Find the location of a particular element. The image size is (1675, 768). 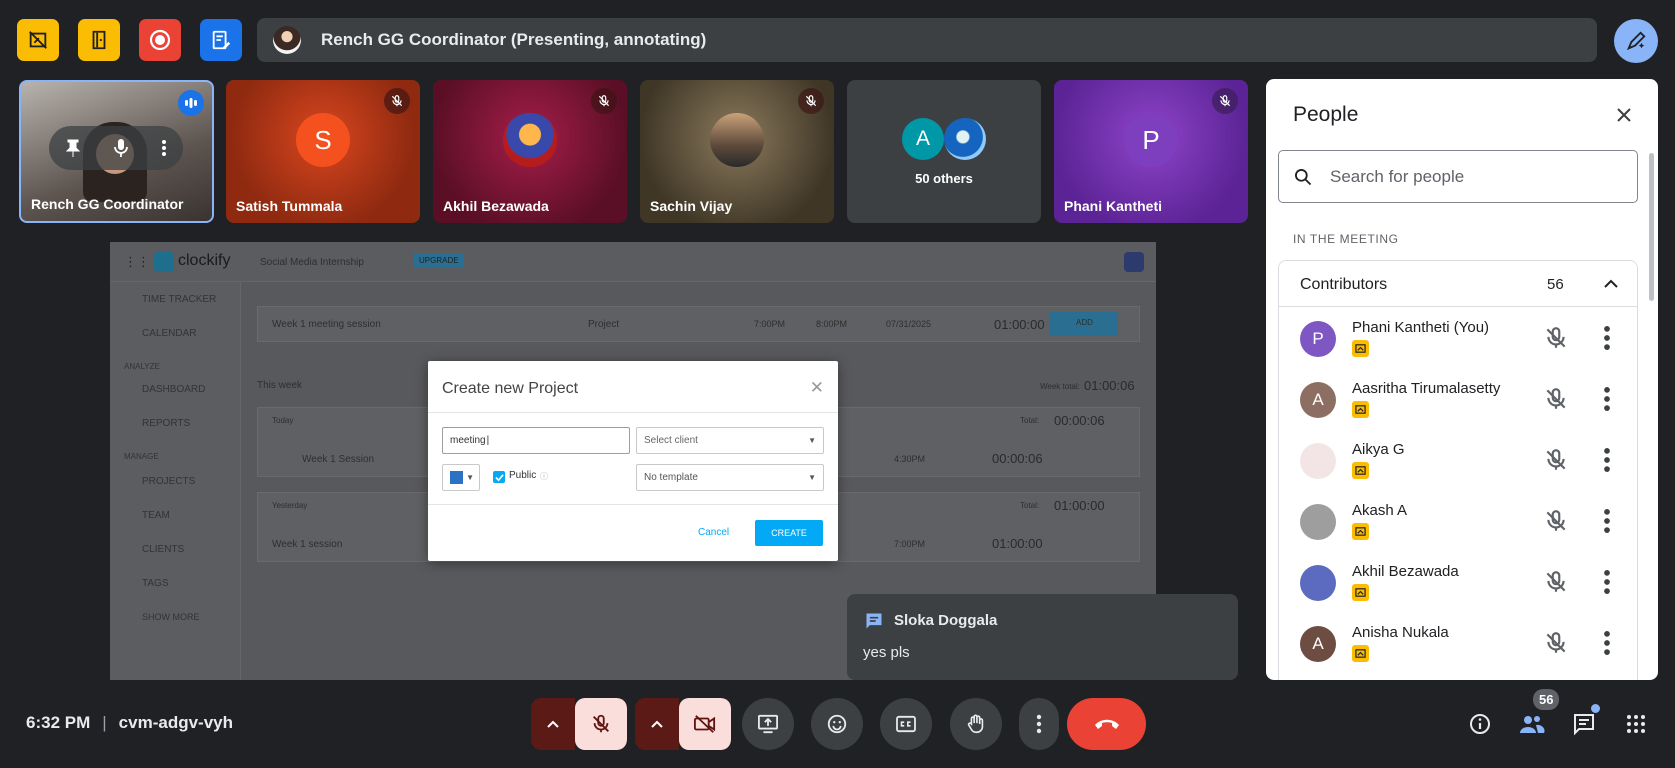

audio-level-icon is located at coordinates (191, 103).